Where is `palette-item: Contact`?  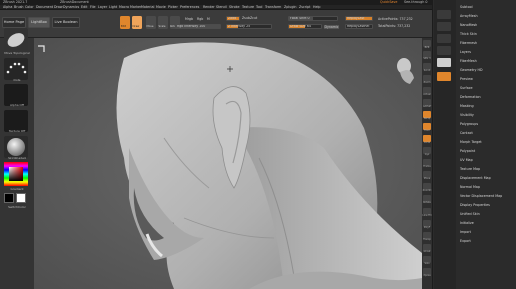 palette-item: Contact is located at coordinates (466, 133).